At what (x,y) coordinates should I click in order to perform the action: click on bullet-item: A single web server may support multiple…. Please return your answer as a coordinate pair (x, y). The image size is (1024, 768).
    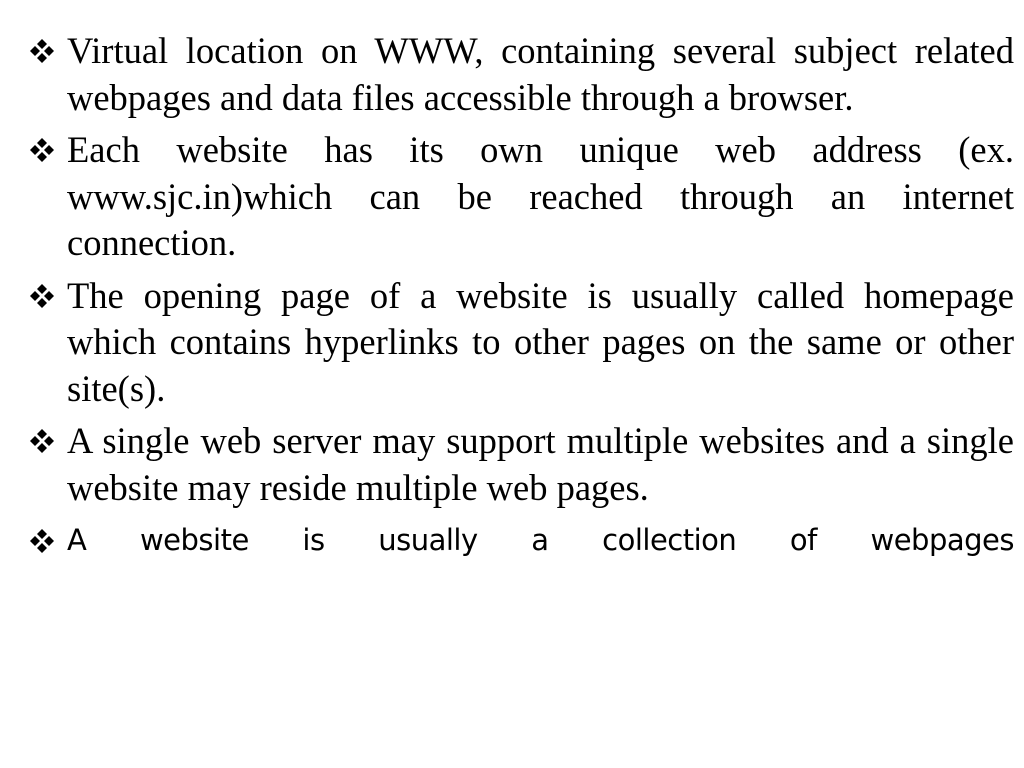
    Looking at the image, I should click on (522, 464).